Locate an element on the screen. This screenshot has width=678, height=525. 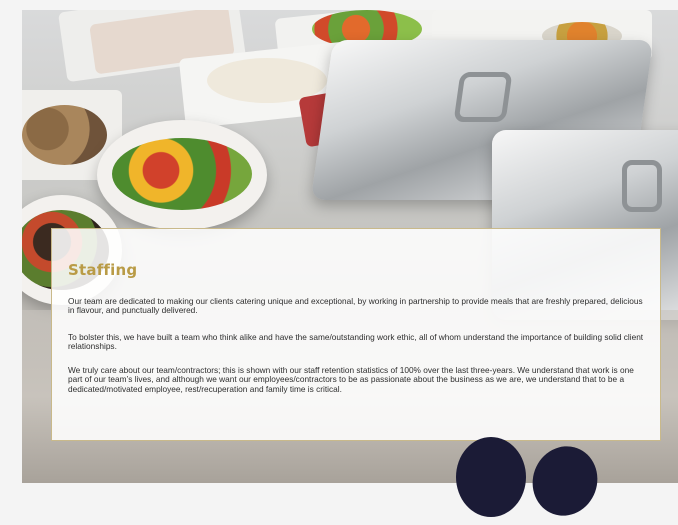
decorative-shape is located at coordinates (491, 477).